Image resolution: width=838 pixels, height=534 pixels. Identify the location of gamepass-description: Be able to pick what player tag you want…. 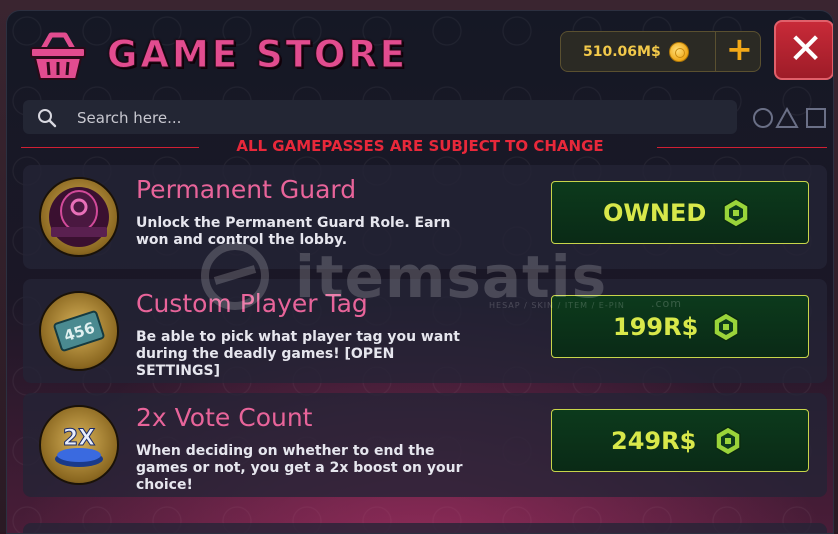
(298, 354).